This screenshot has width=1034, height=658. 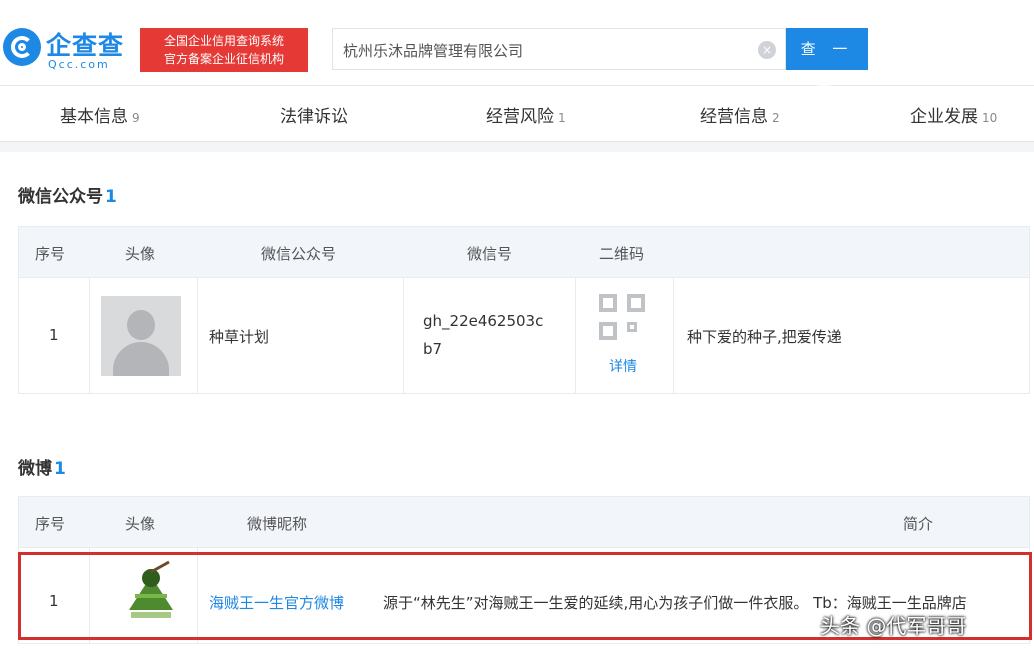 I want to click on tab-label: 经营风险, so click(x=520, y=117).